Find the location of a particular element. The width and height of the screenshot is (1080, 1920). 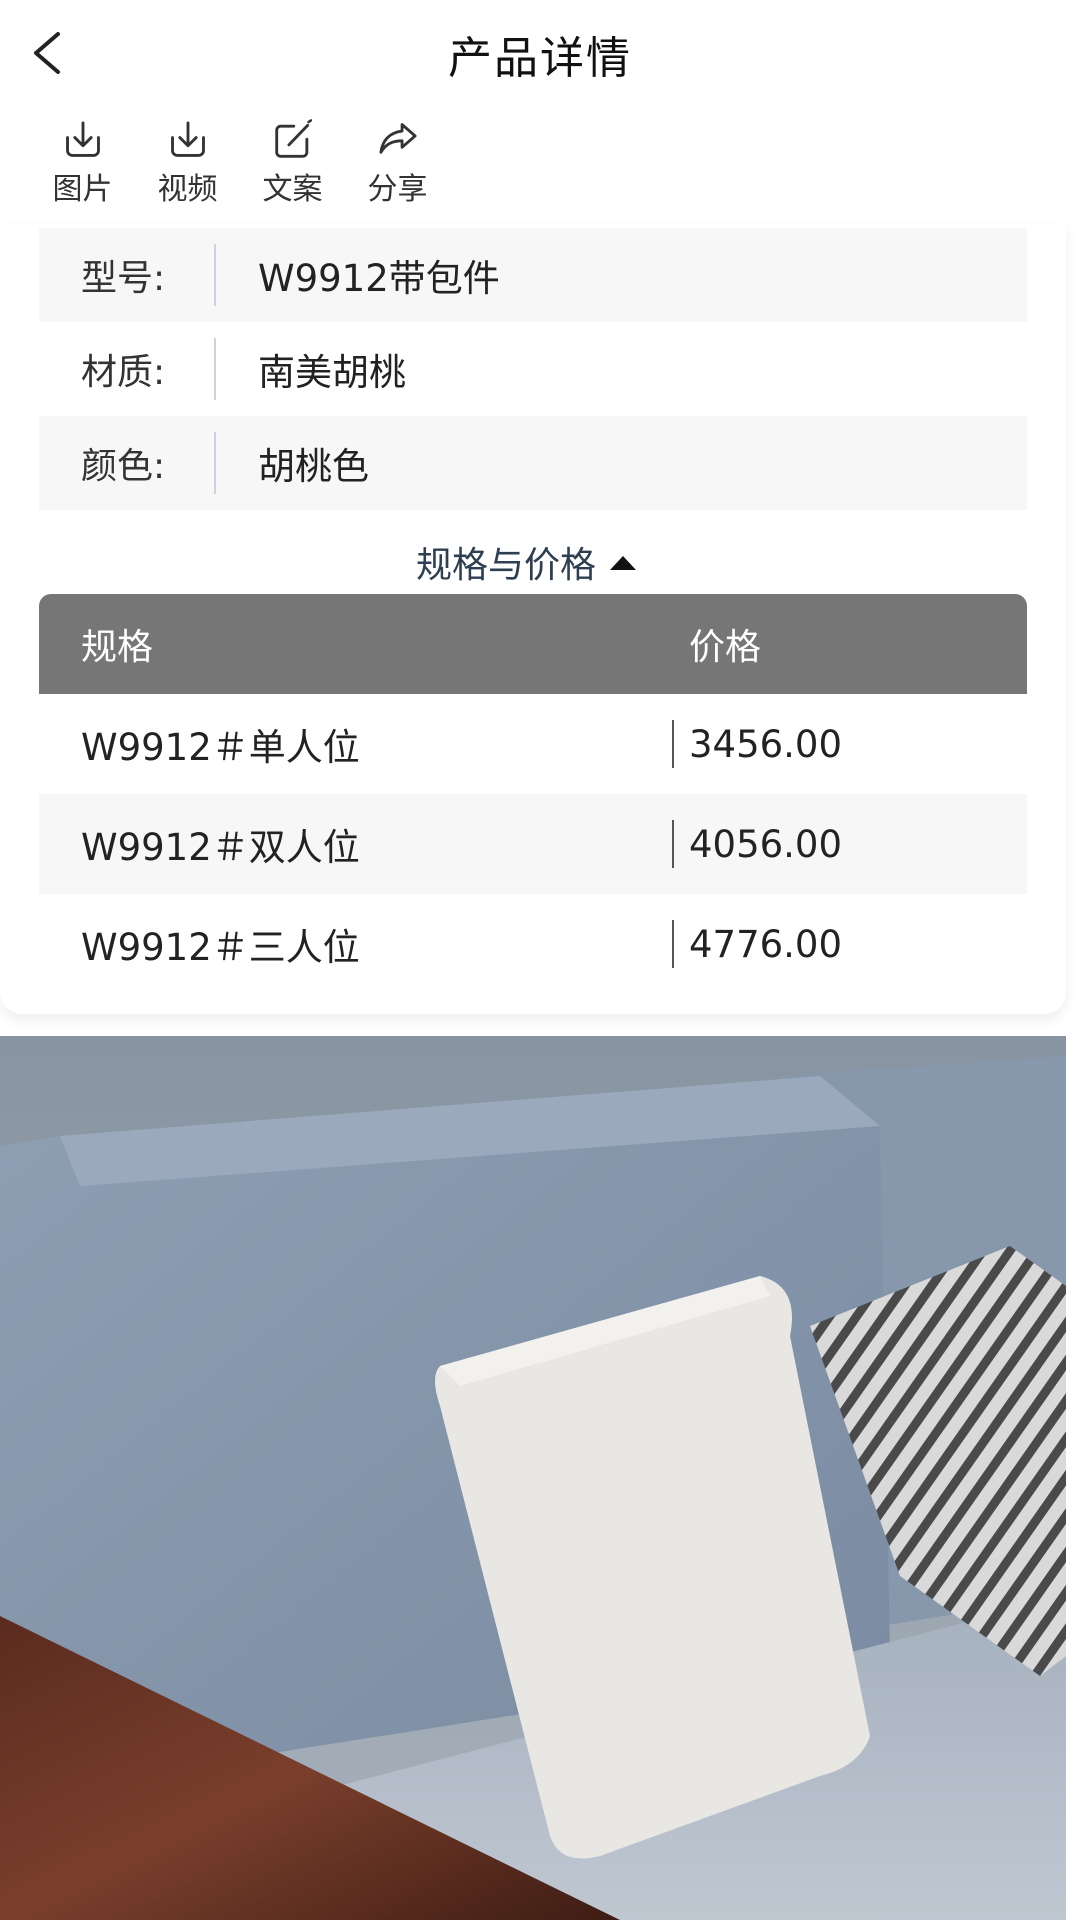

table-row: W9912＃双人位 4056.00 is located at coordinates (533, 844).